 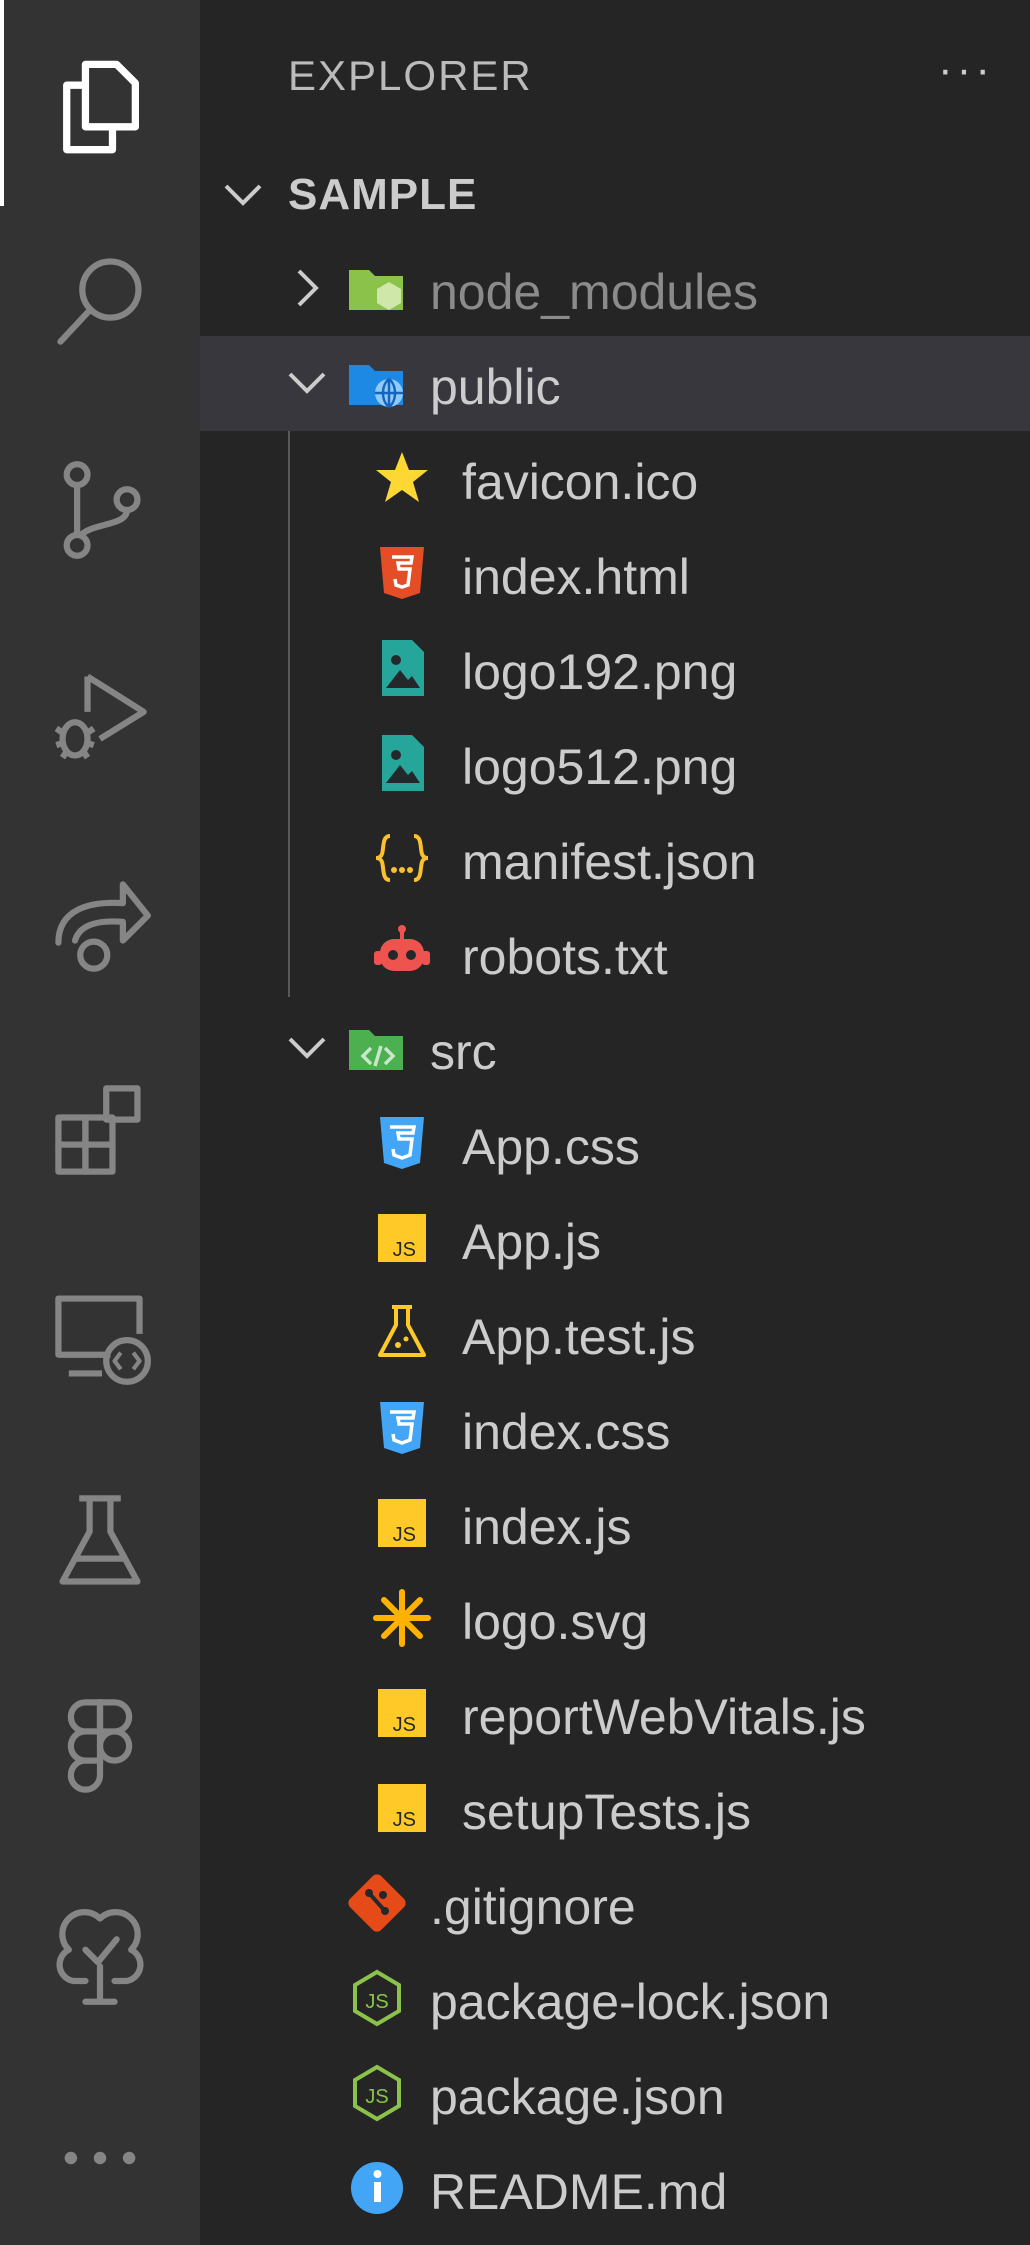 I want to click on item-label: logo512.png, so click(x=600, y=767).